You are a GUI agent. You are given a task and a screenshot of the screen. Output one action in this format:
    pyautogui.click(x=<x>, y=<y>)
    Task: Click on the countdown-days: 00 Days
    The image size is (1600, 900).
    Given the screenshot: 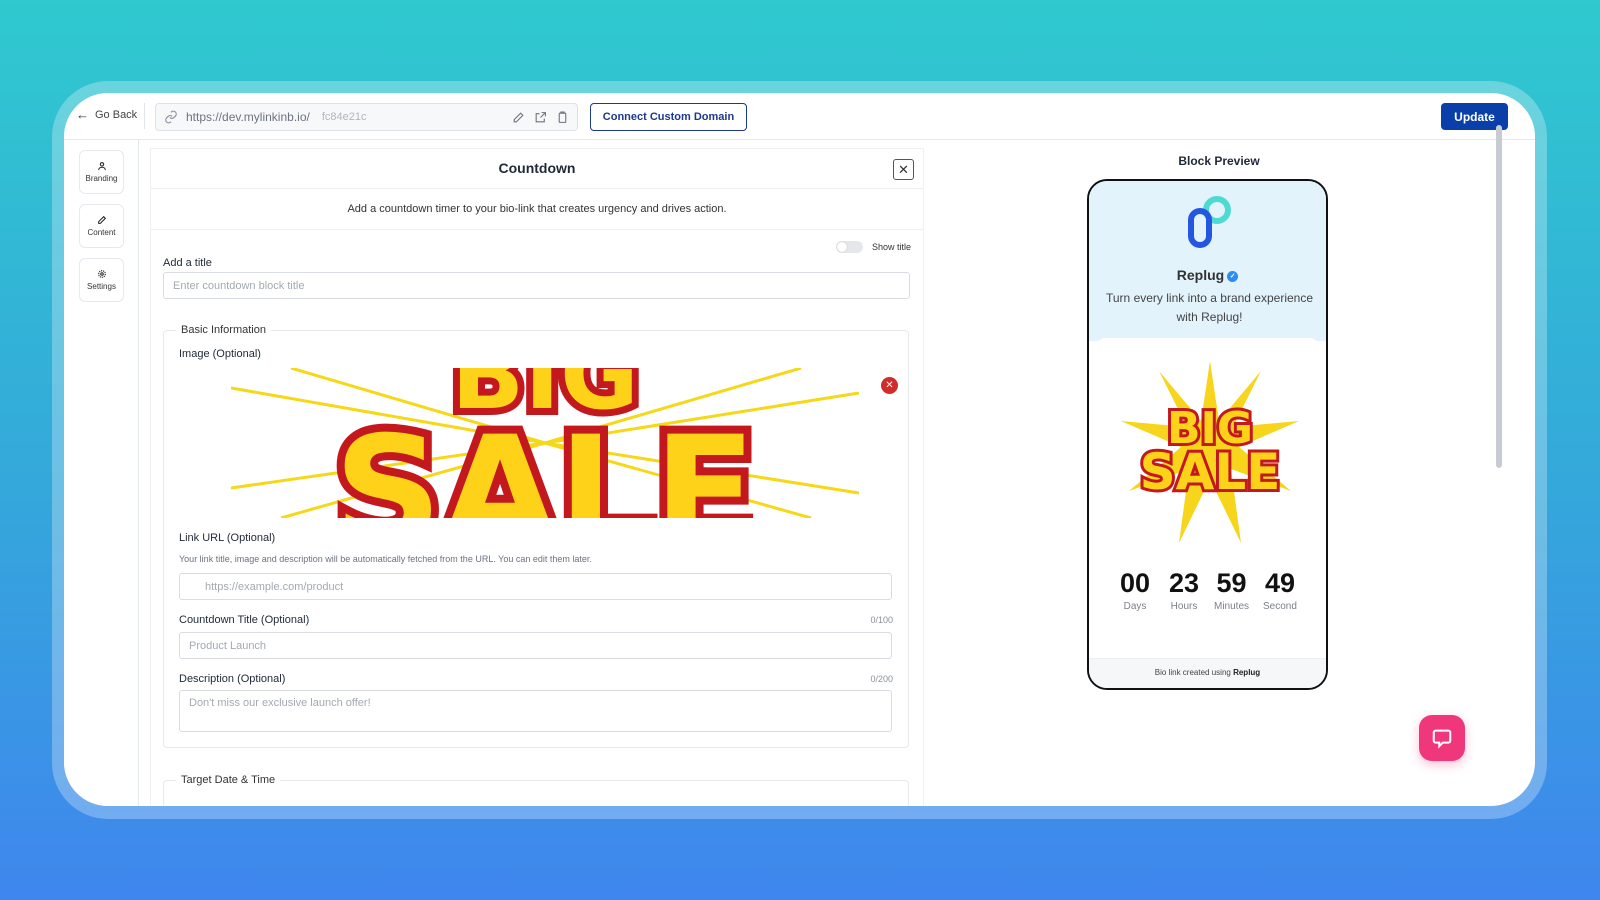 What is the action you would take?
    pyautogui.click(x=1135, y=590)
    